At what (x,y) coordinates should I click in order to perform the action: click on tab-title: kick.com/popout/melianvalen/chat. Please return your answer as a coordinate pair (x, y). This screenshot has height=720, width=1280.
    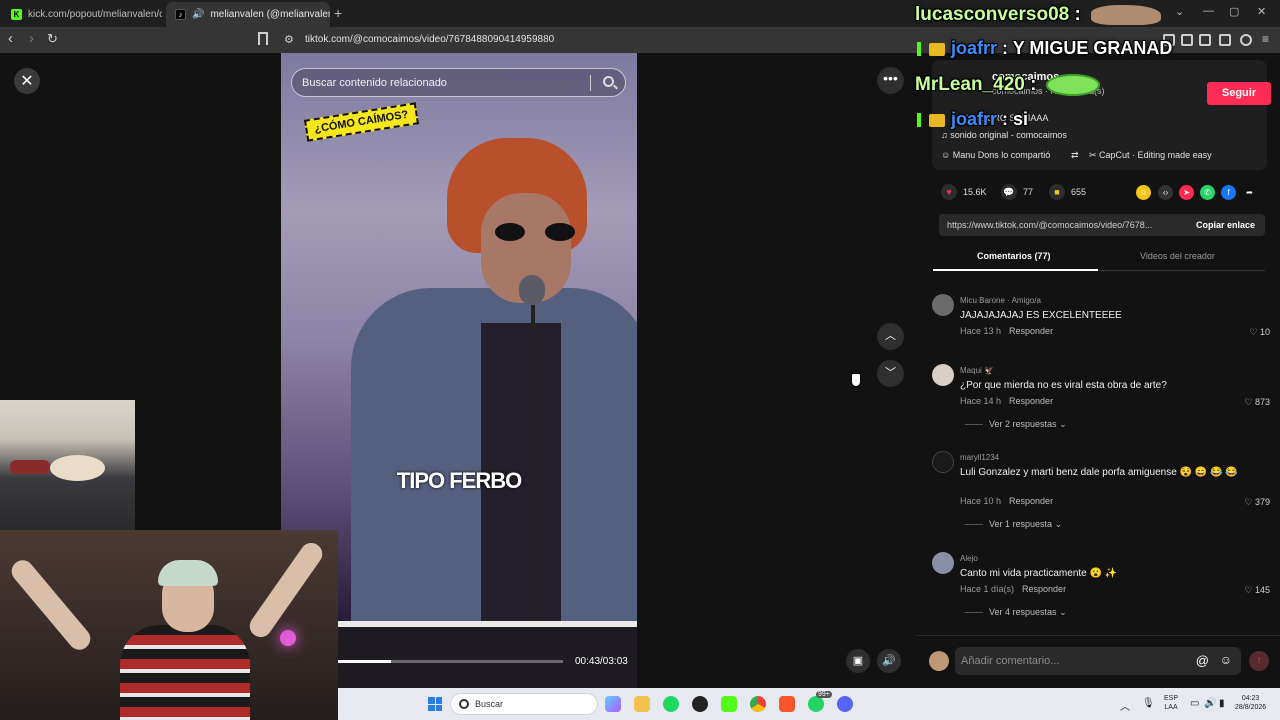
    Looking at the image, I should click on (95, 14).